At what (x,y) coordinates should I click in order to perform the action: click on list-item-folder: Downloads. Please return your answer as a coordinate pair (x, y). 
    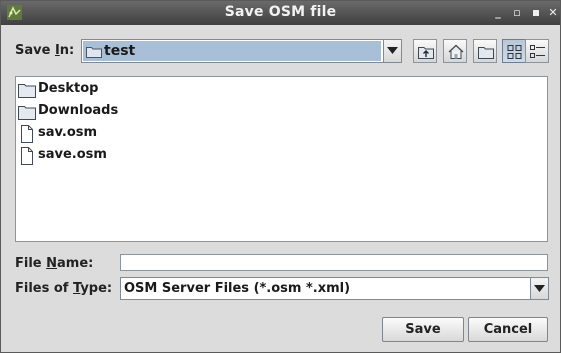
    Looking at the image, I should click on (148, 111).